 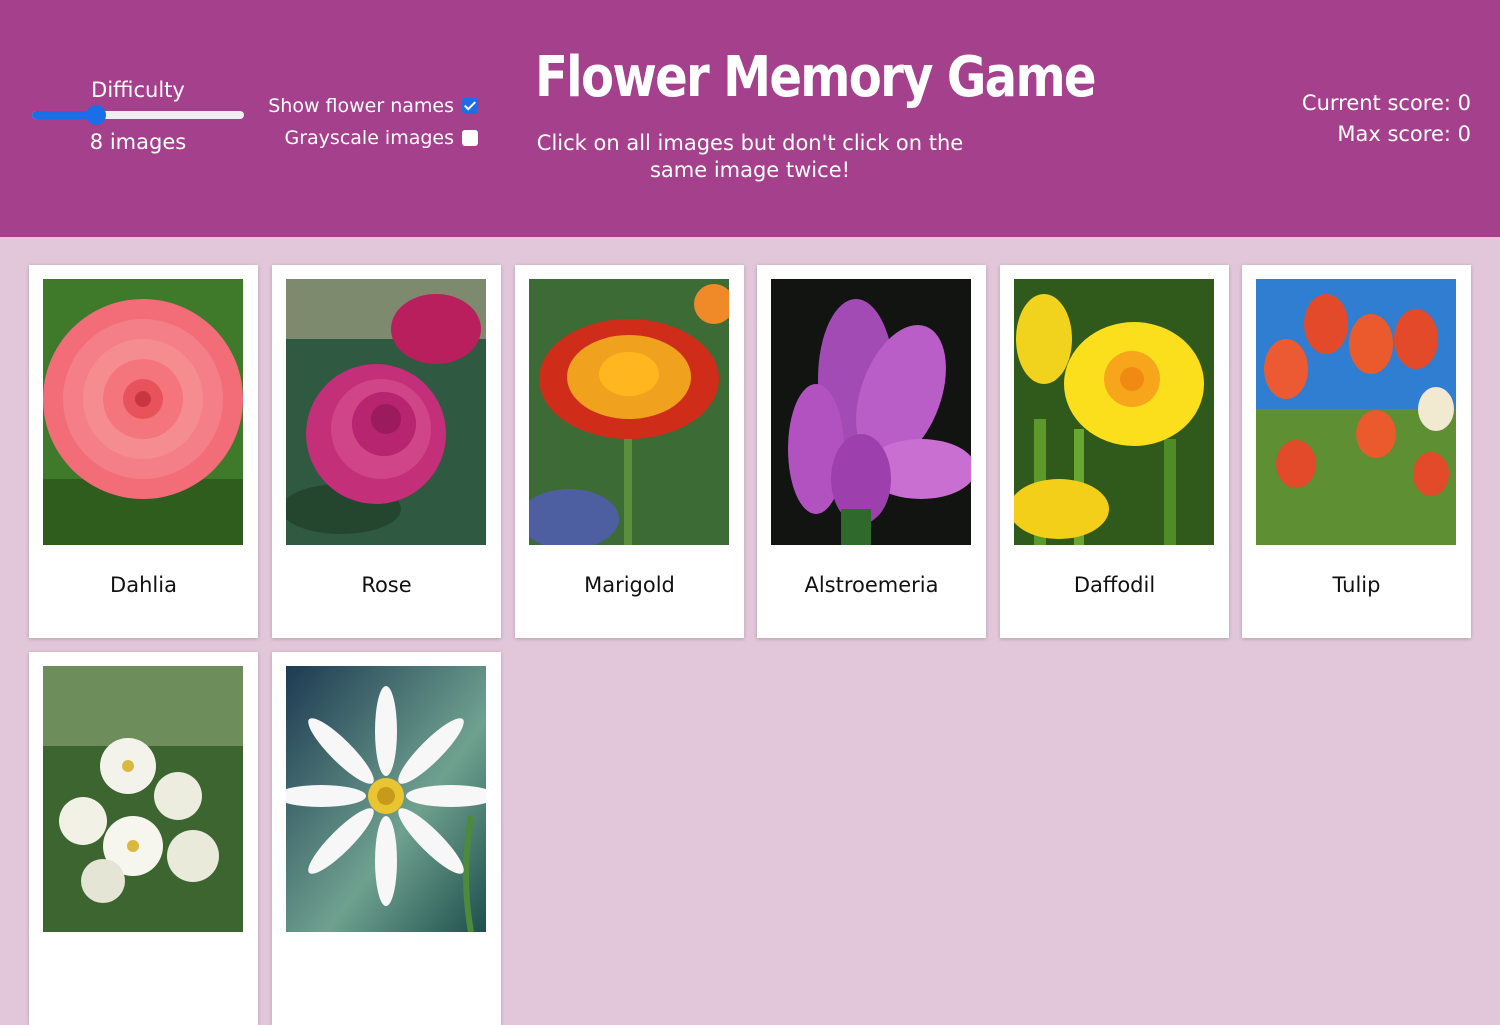 I want to click on alstroemeria-image, so click(x=871, y=412).